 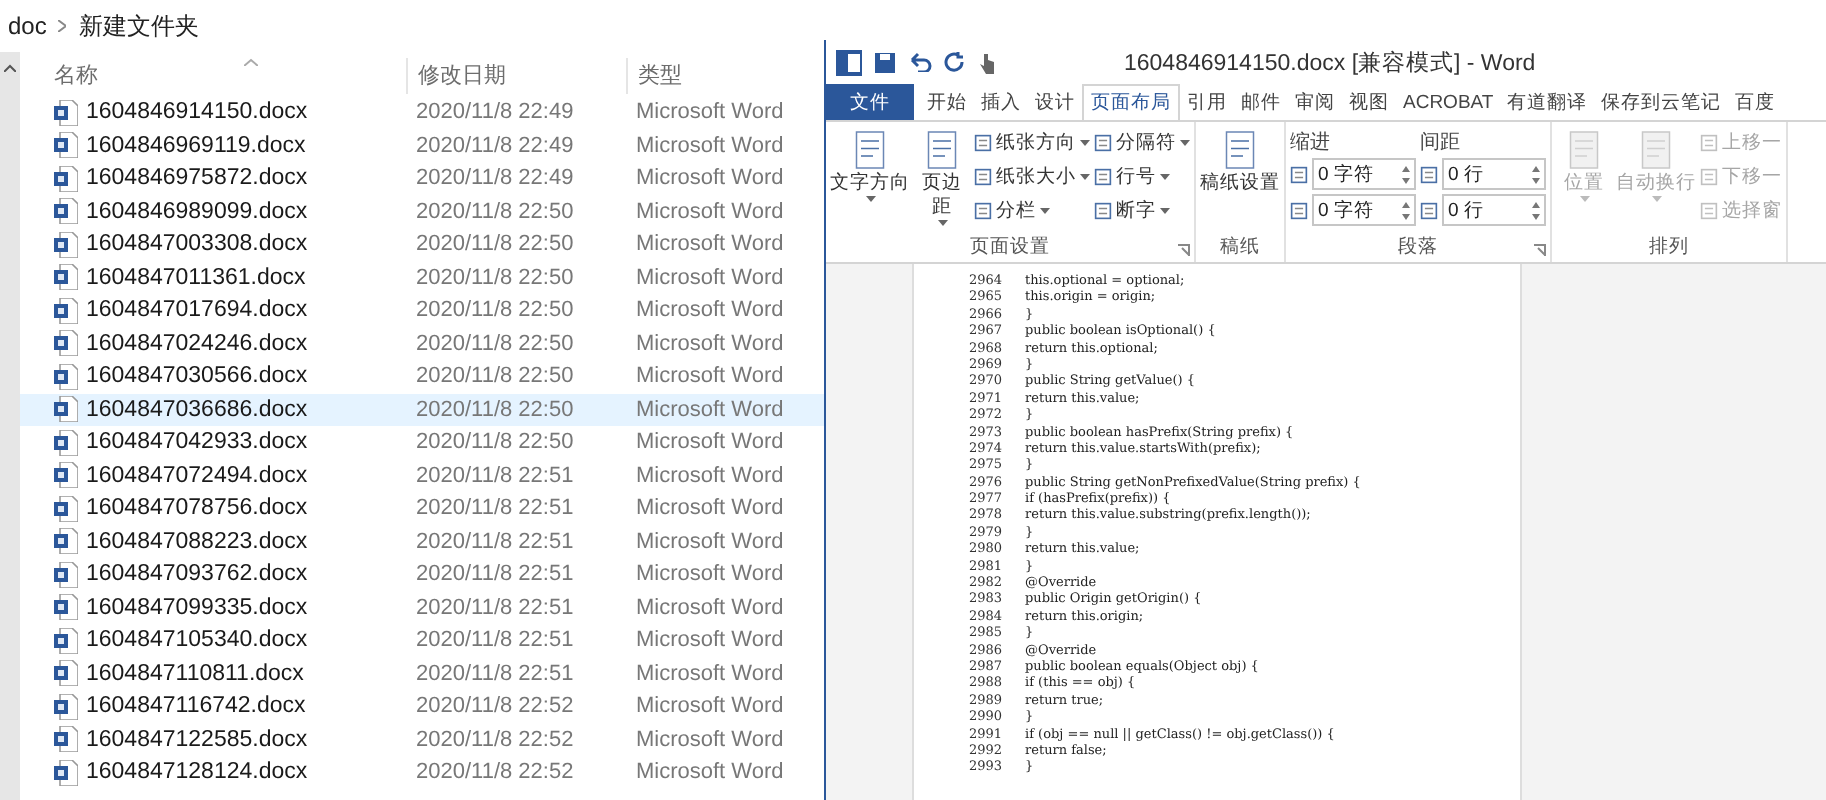 What do you see at coordinates (1261, 102) in the screenshot?
I see `ribbon-tab: 邮件` at bounding box center [1261, 102].